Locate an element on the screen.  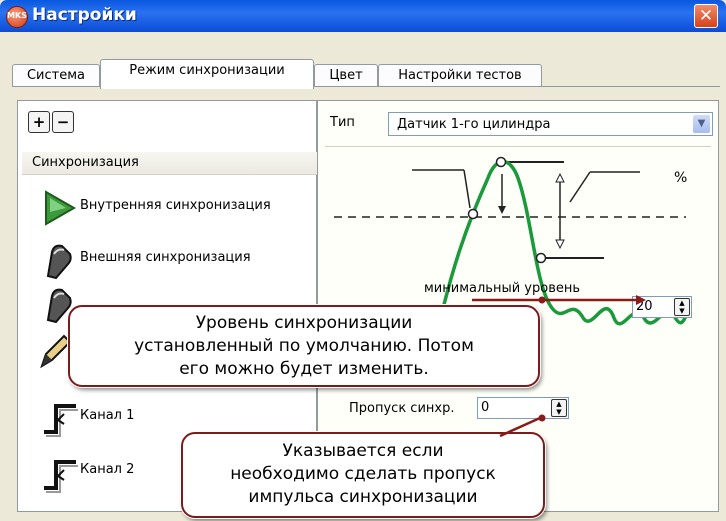
callout-arrow-head is located at coordinates (641, 300).